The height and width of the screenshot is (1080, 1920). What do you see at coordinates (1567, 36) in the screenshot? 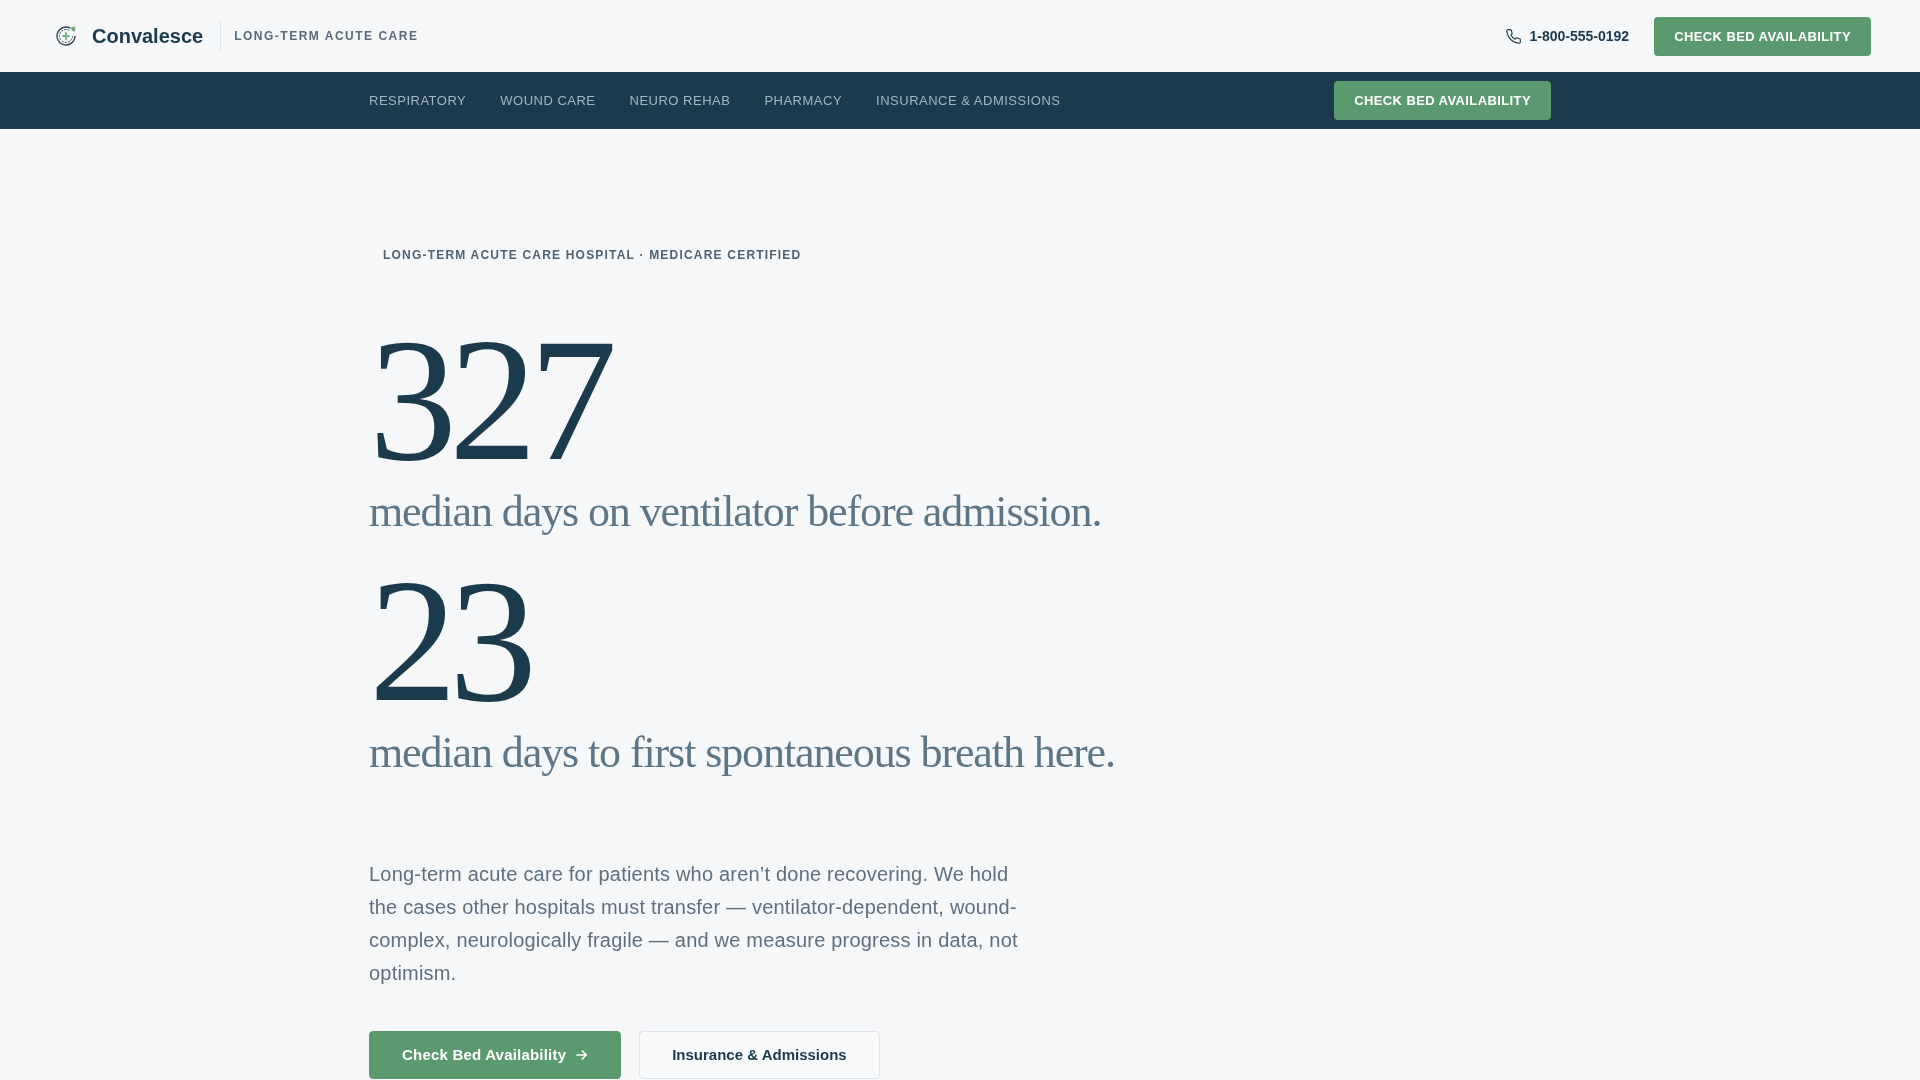
I see `phone-link: 1-800-555-0192` at bounding box center [1567, 36].